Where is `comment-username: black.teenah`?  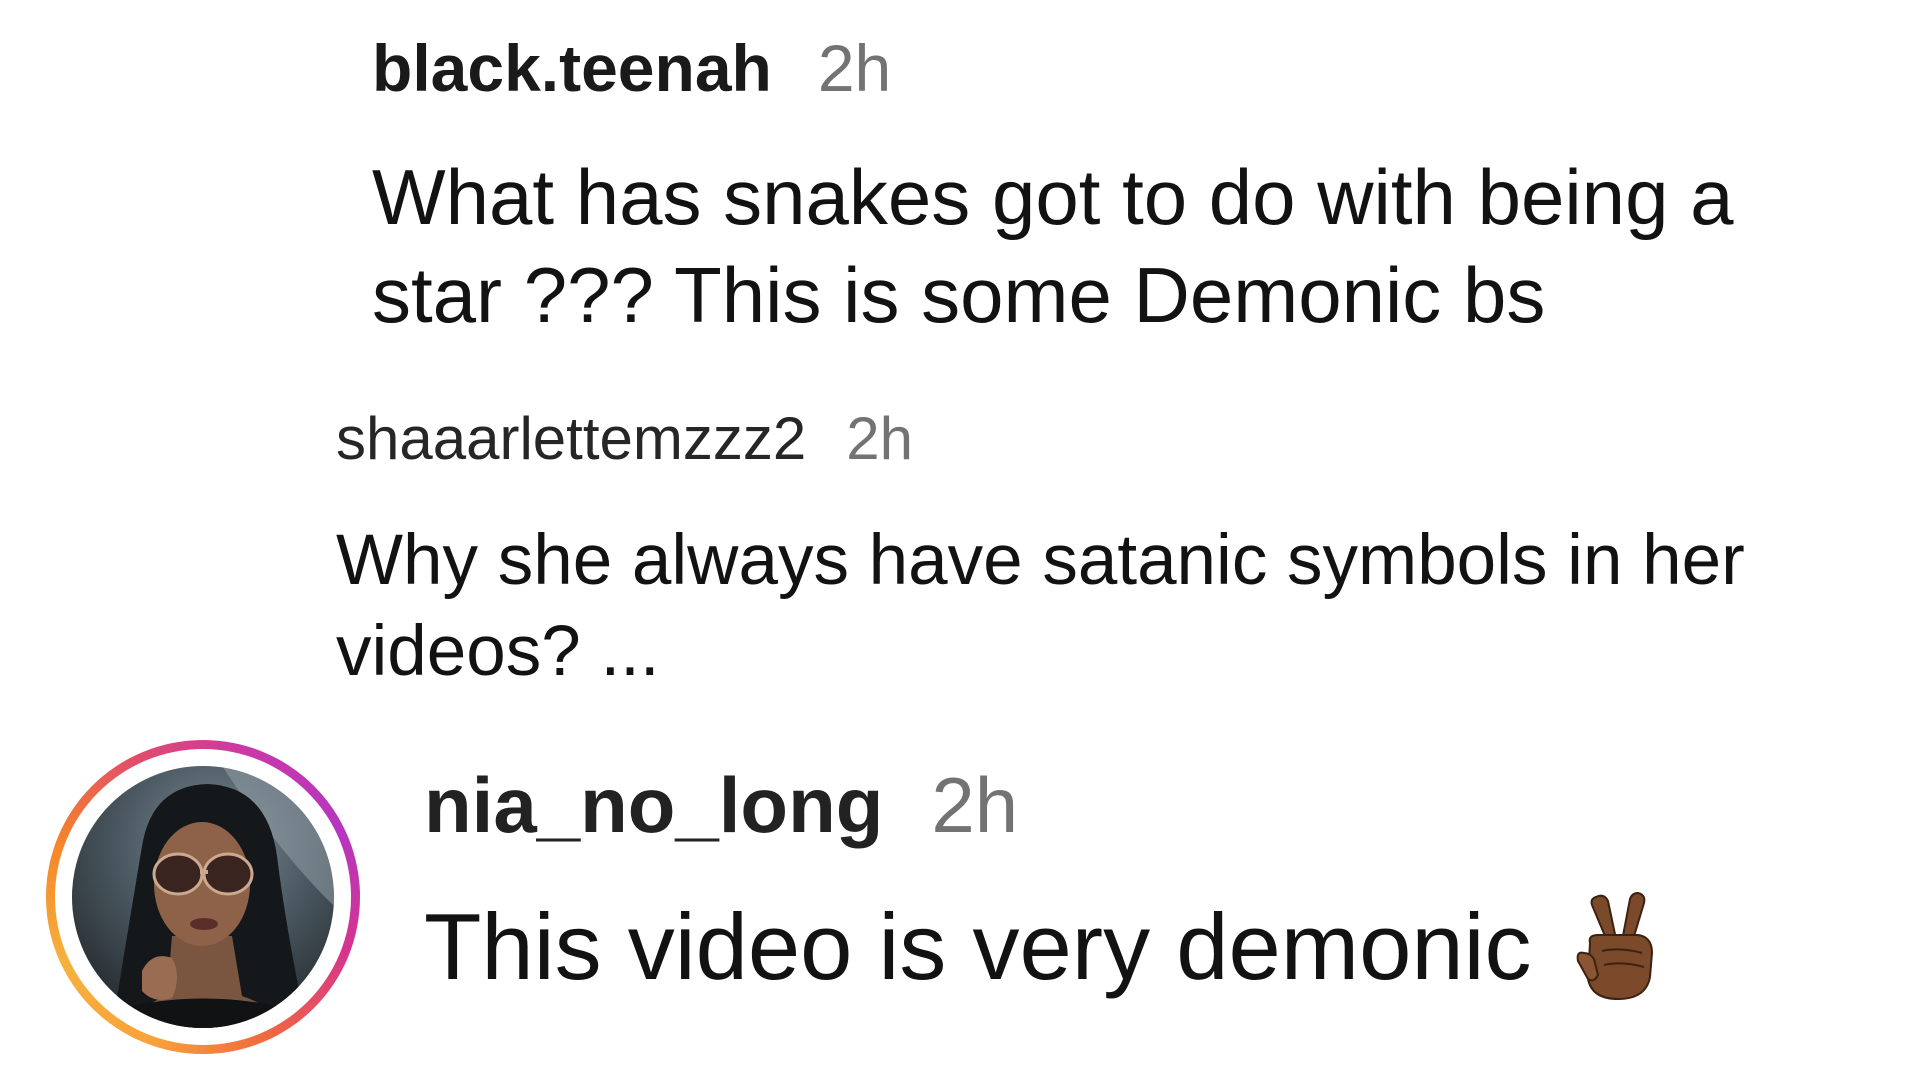
comment-username: black.teenah is located at coordinates (572, 68).